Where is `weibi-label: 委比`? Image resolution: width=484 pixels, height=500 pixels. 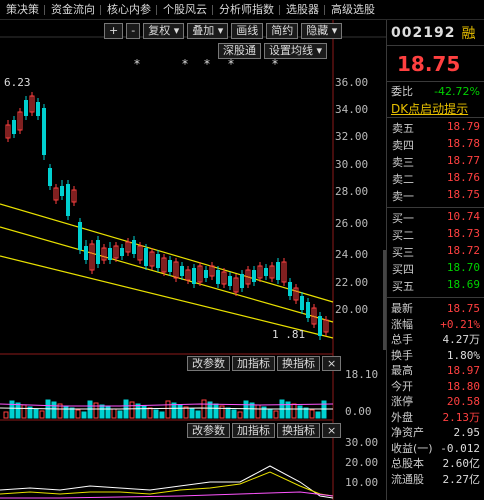
weibi-label: 委比 is located at coordinates (402, 91).